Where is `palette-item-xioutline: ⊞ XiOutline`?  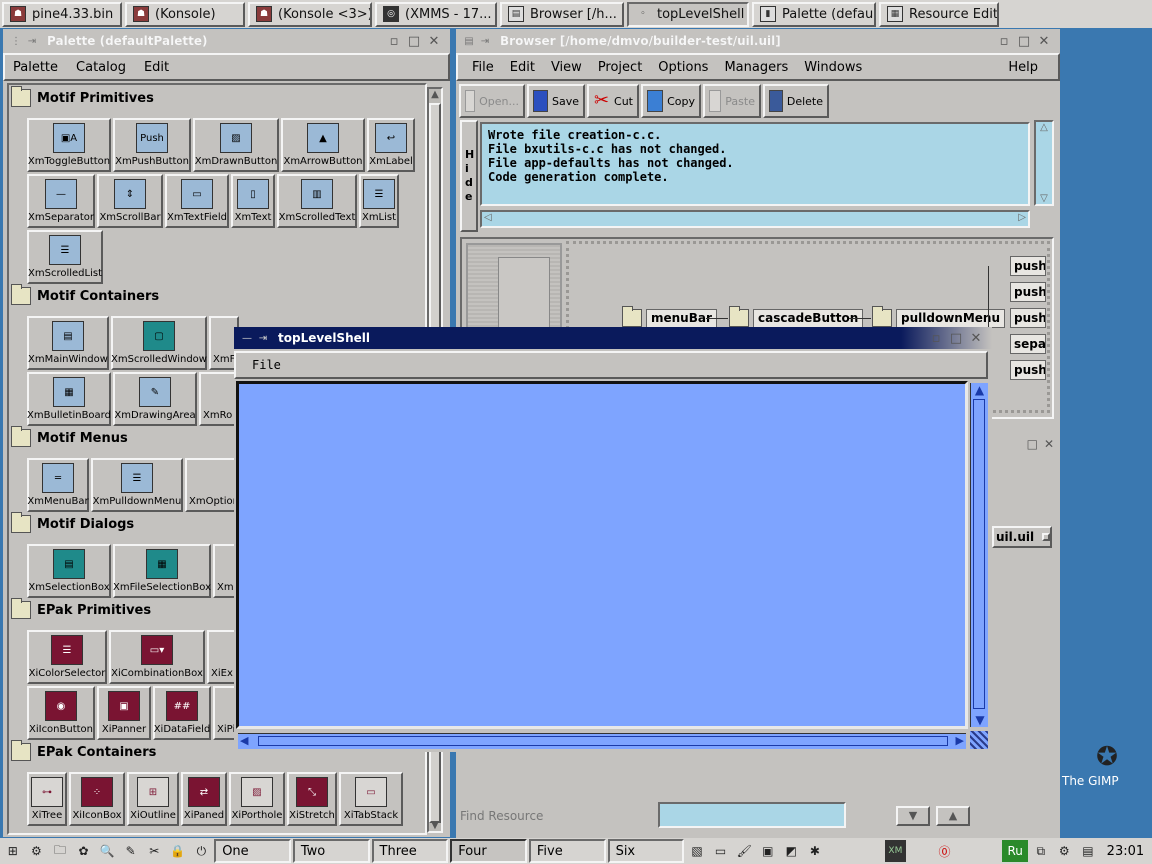
palette-item-xioutline: ⊞ XiOutline is located at coordinates (153, 799).